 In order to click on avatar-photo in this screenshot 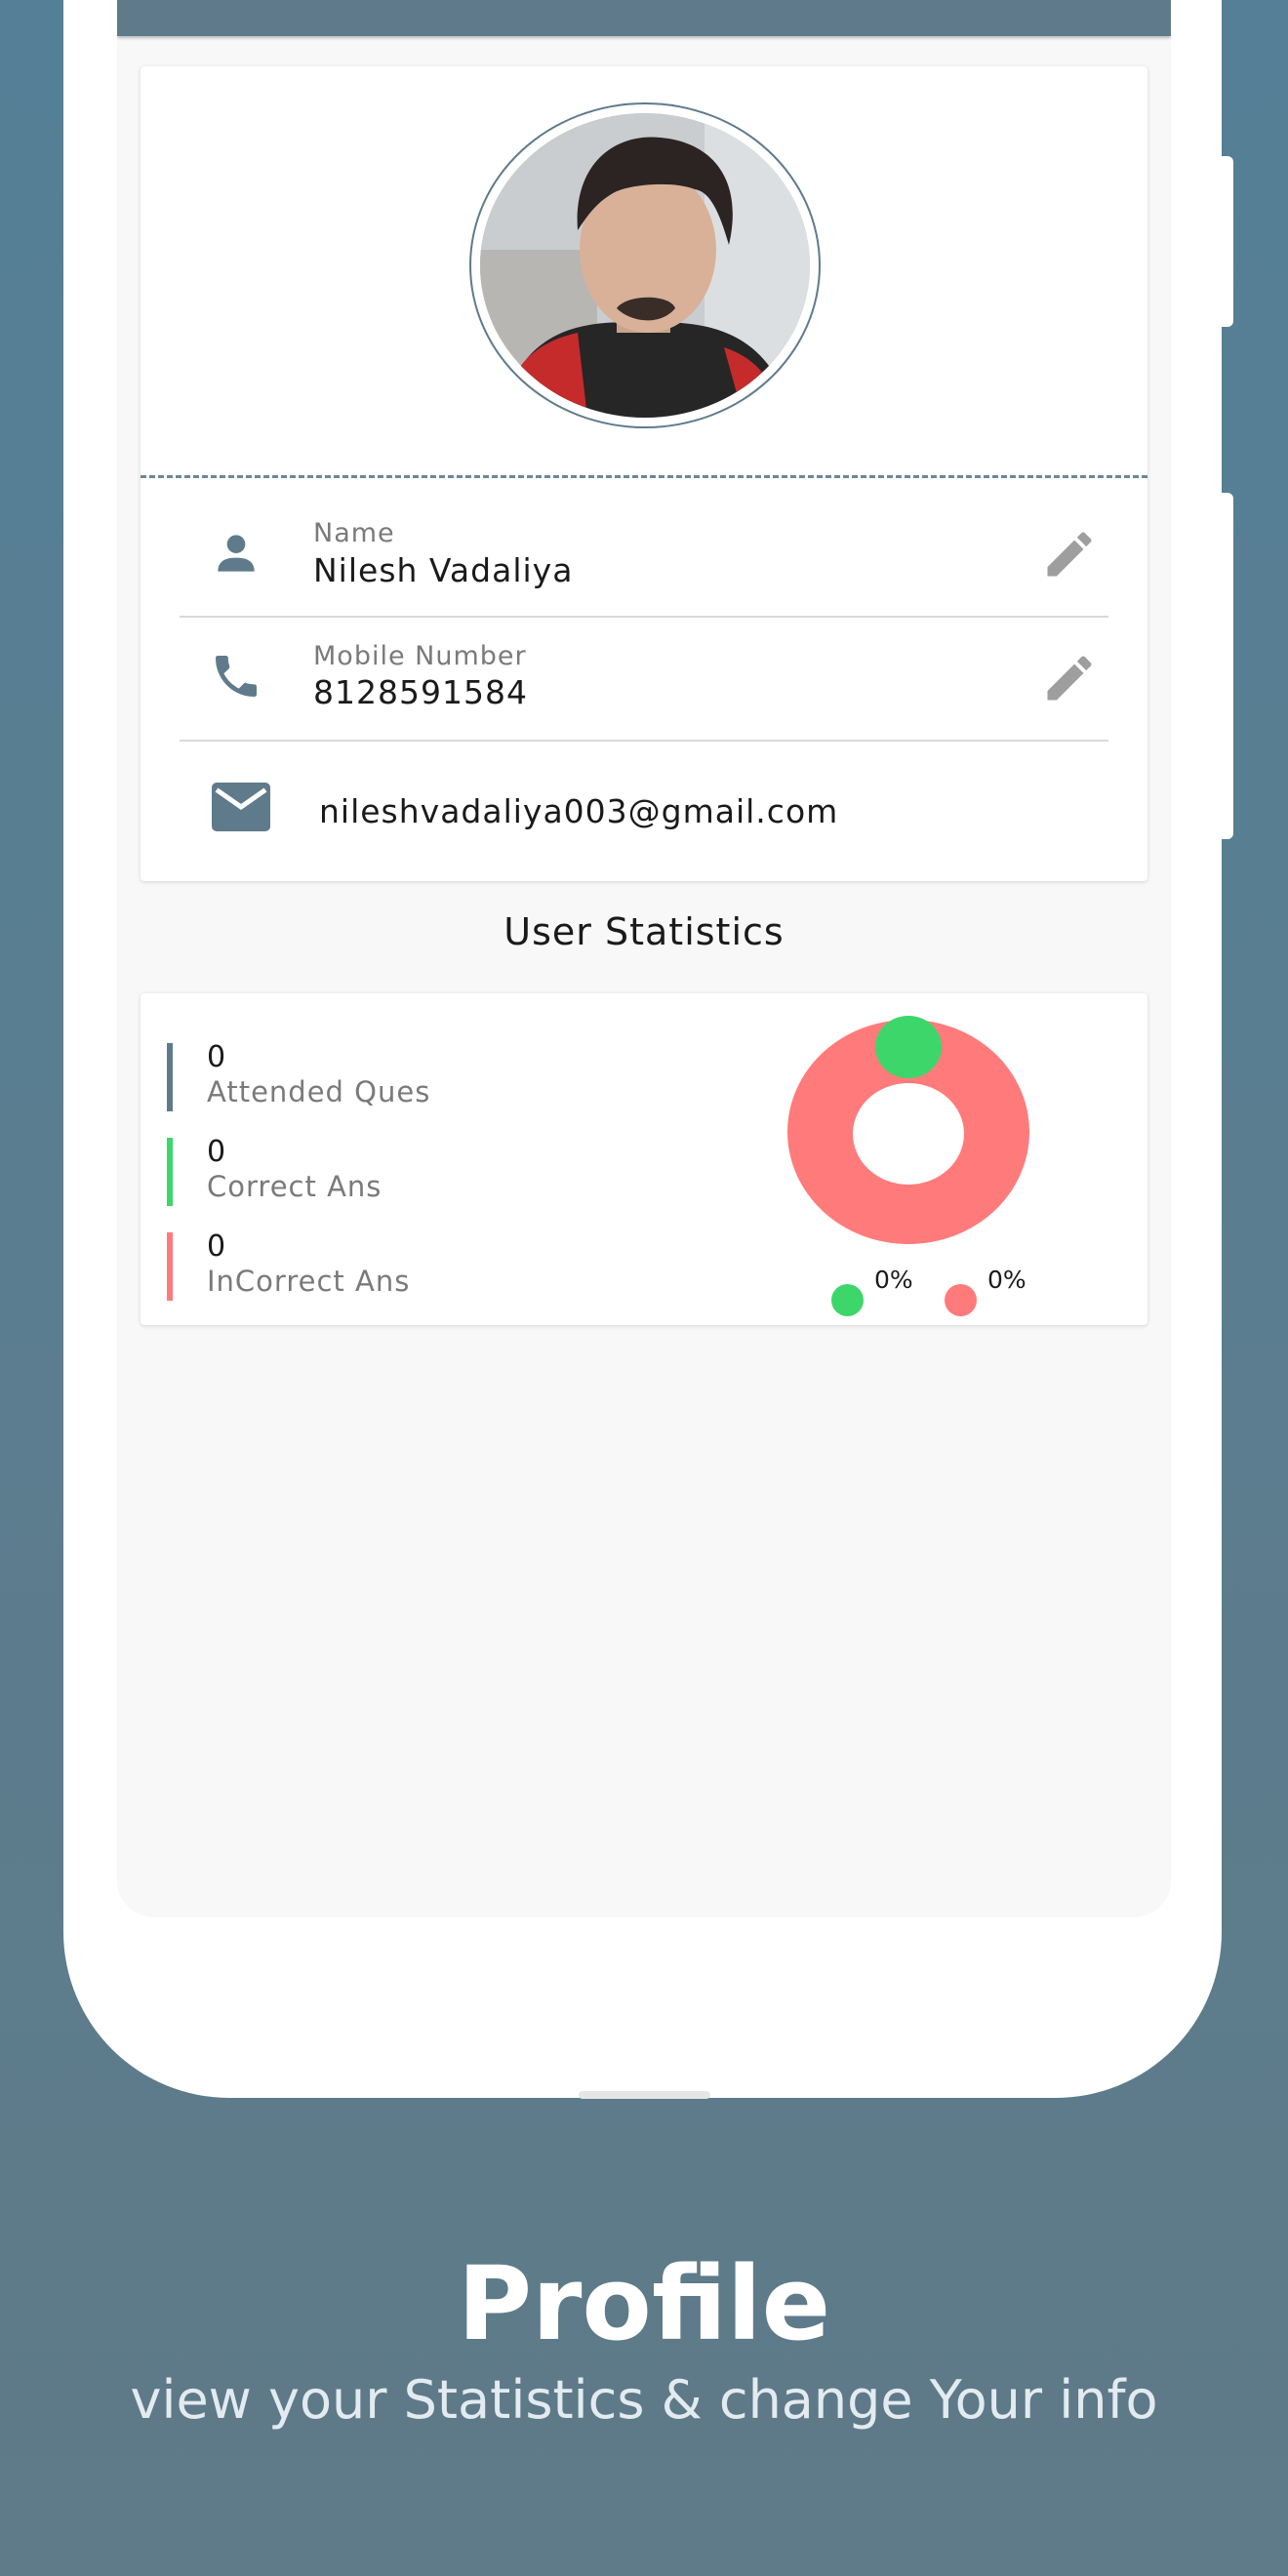, I will do `click(645, 265)`.